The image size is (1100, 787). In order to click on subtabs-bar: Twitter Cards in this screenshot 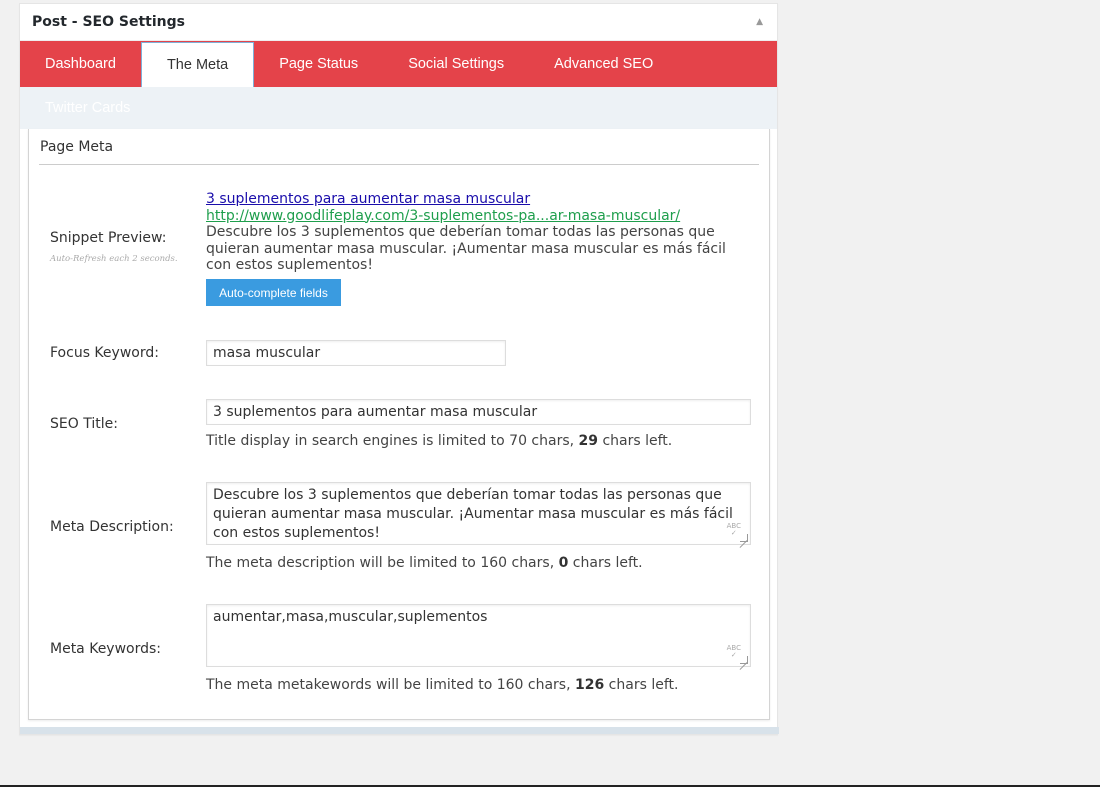, I will do `click(398, 108)`.